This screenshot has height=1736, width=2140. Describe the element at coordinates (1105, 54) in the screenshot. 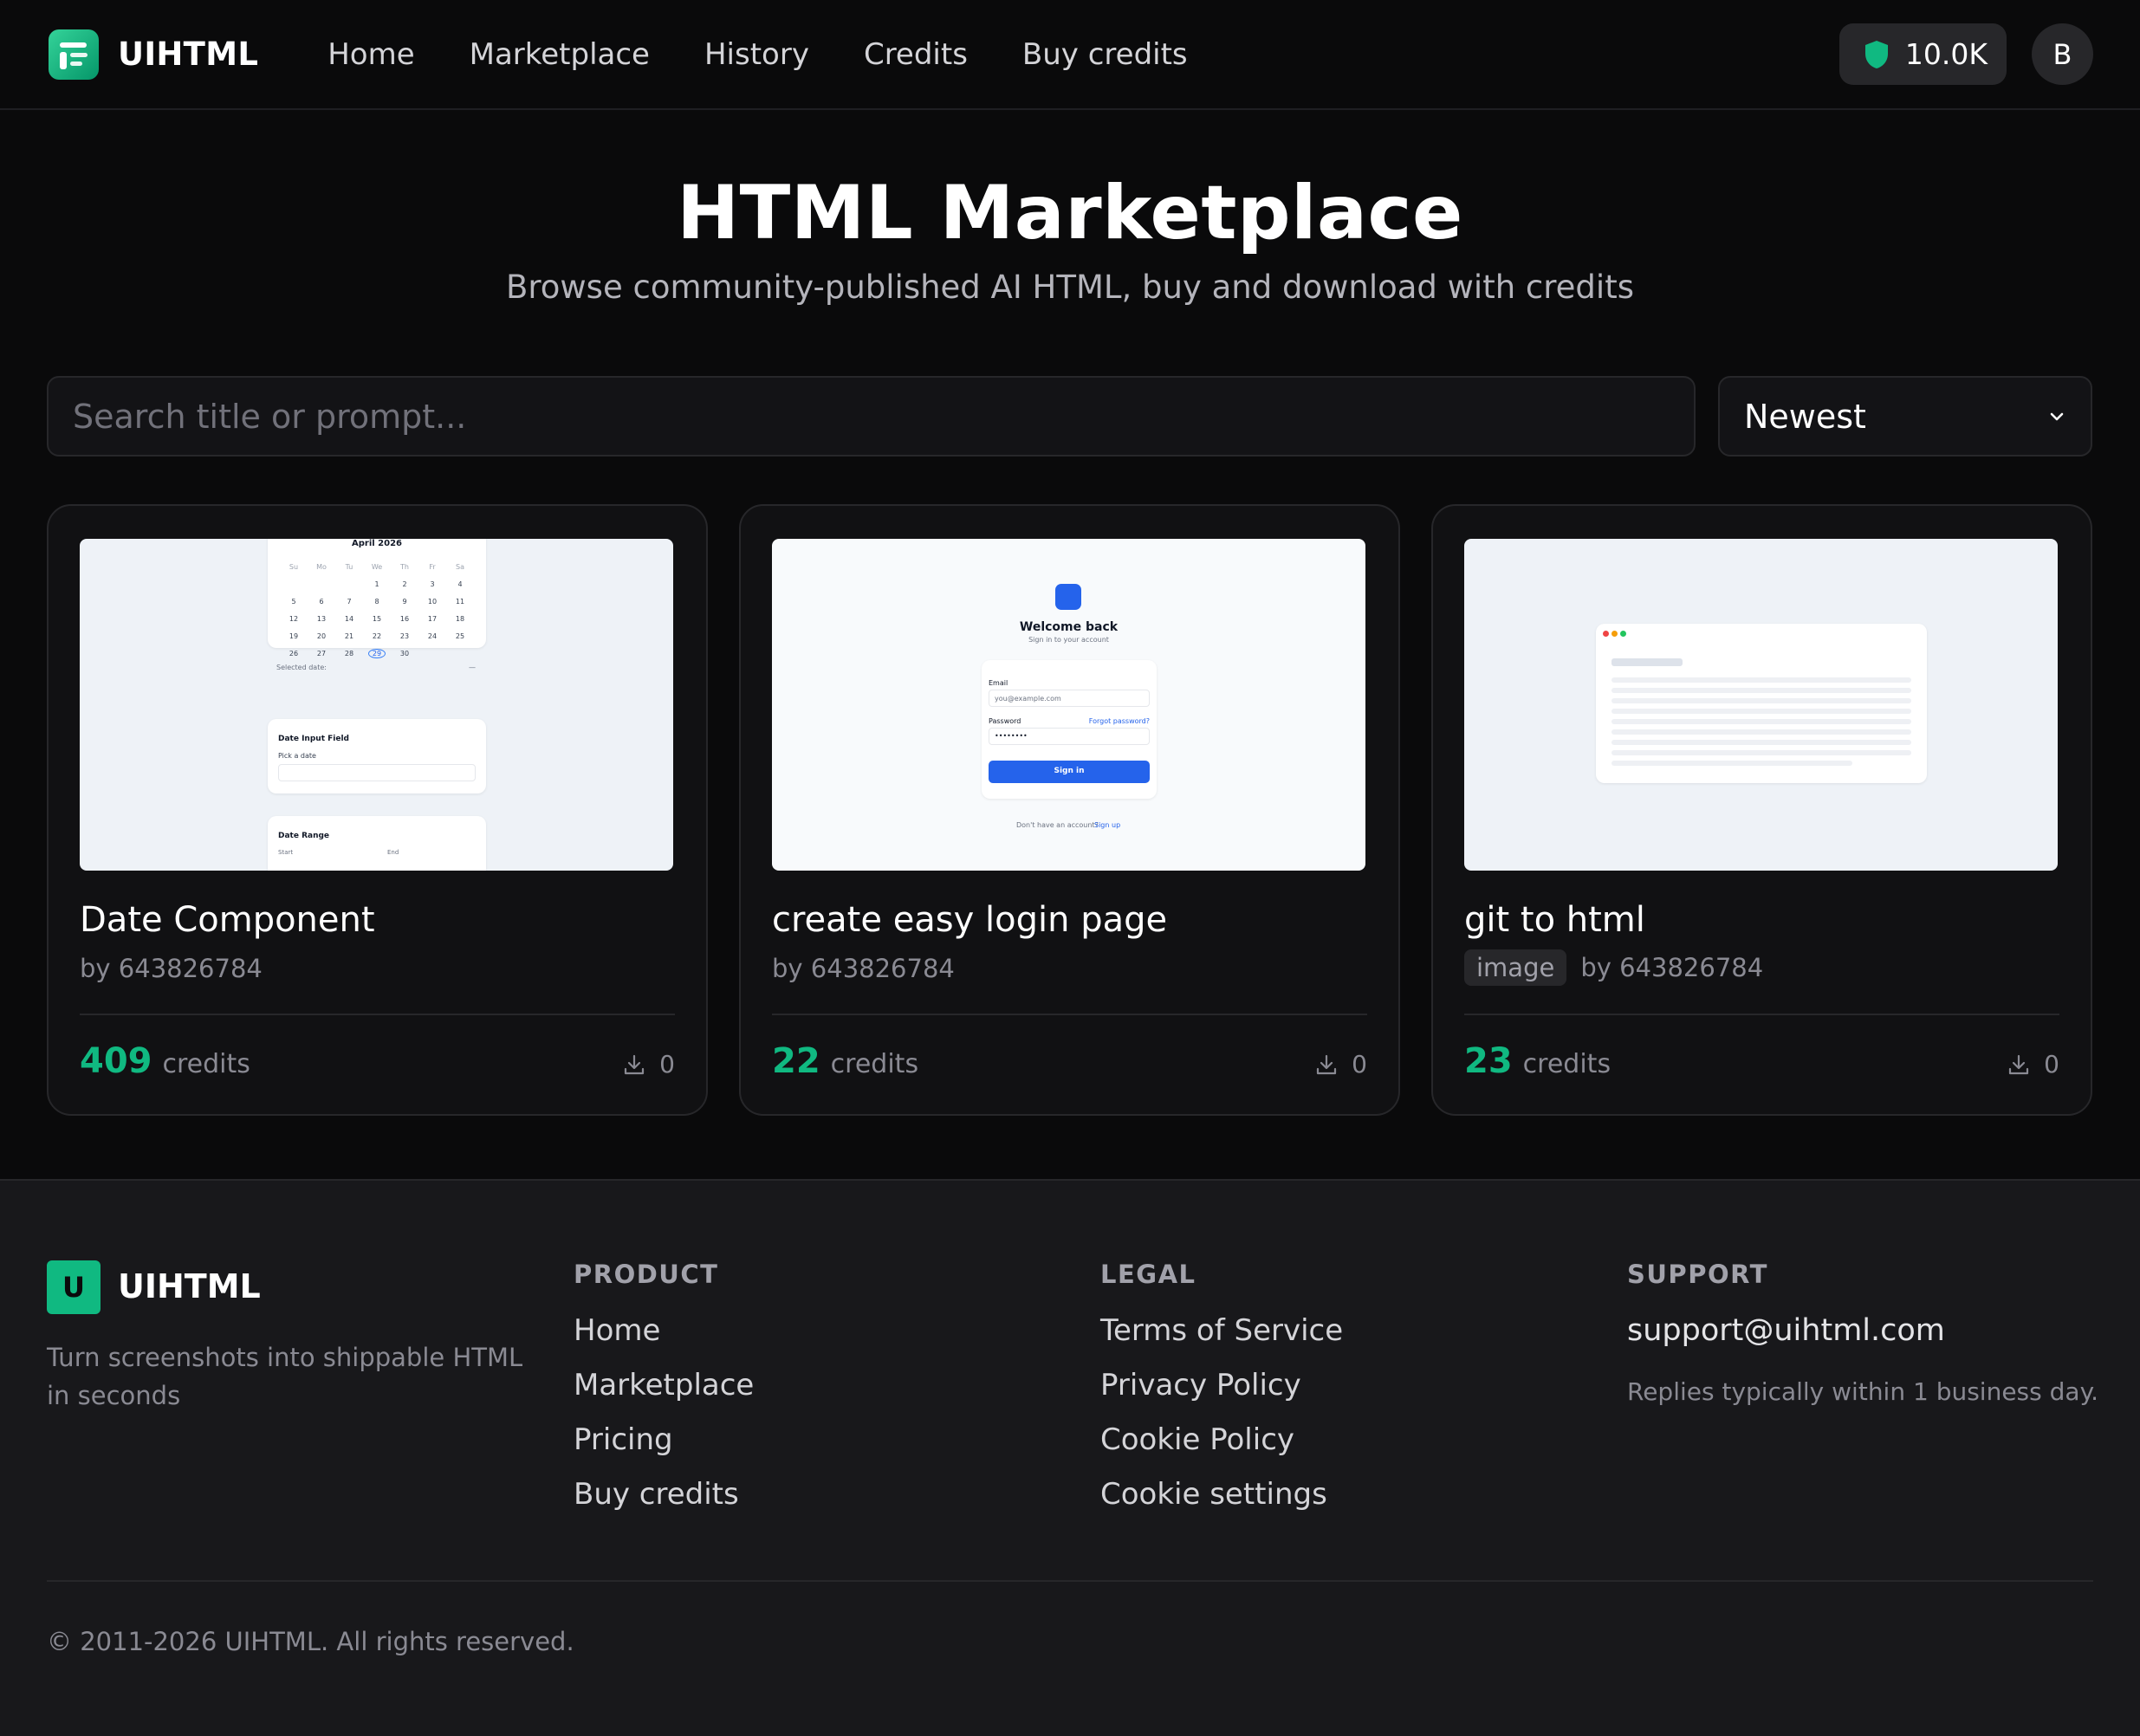

I see `nav-buy-credits: Buy credits` at that location.